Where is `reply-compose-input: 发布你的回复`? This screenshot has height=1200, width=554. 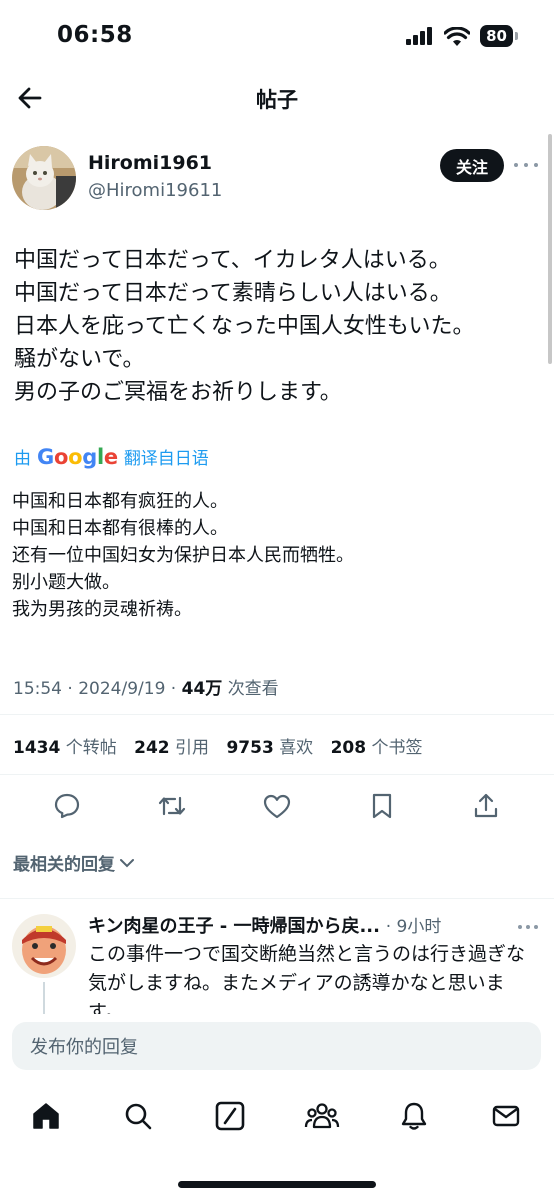
reply-compose-input: 发布你的回复 is located at coordinates (276, 1046).